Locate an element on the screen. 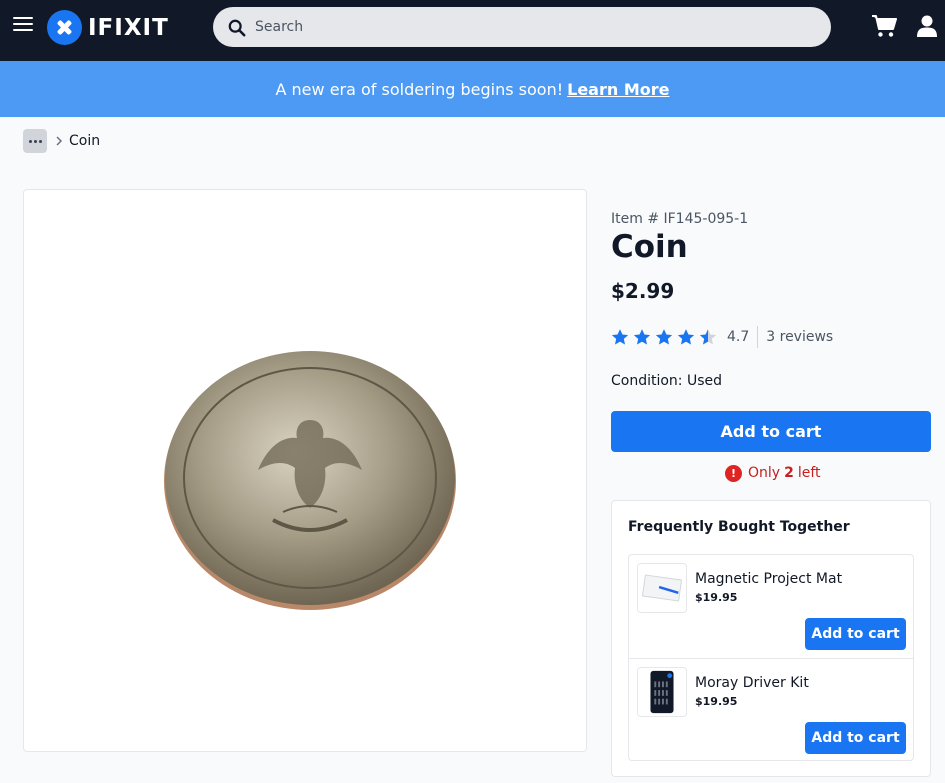 The height and width of the screenshot is (783, 945). ifixit-logo: IFIXIT is located at coordinates (108, 27).